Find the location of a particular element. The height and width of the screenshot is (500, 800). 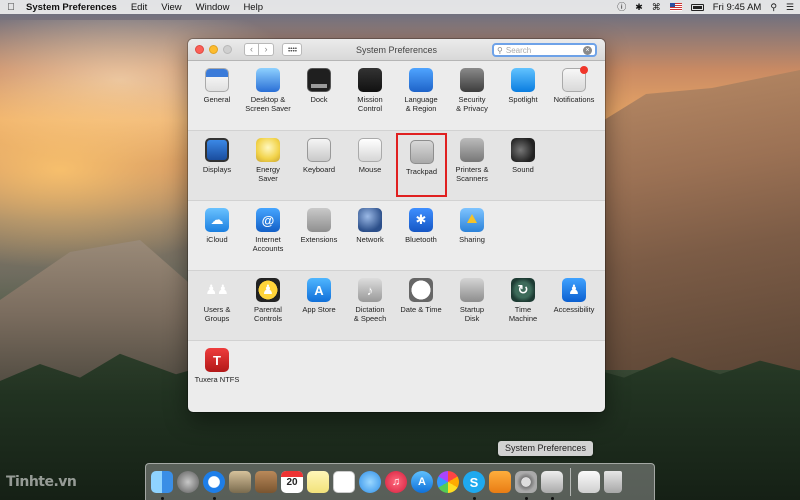

music-icon: ♫ is located at coordinates (396, 482).